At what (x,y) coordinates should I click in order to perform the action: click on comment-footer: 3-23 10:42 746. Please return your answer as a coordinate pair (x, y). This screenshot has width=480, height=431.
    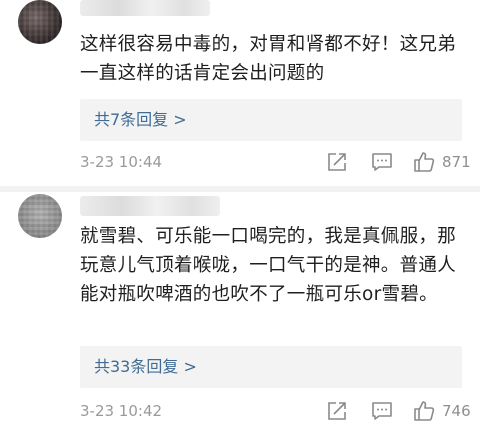
    Looking at the image, I should click on (275, 411).